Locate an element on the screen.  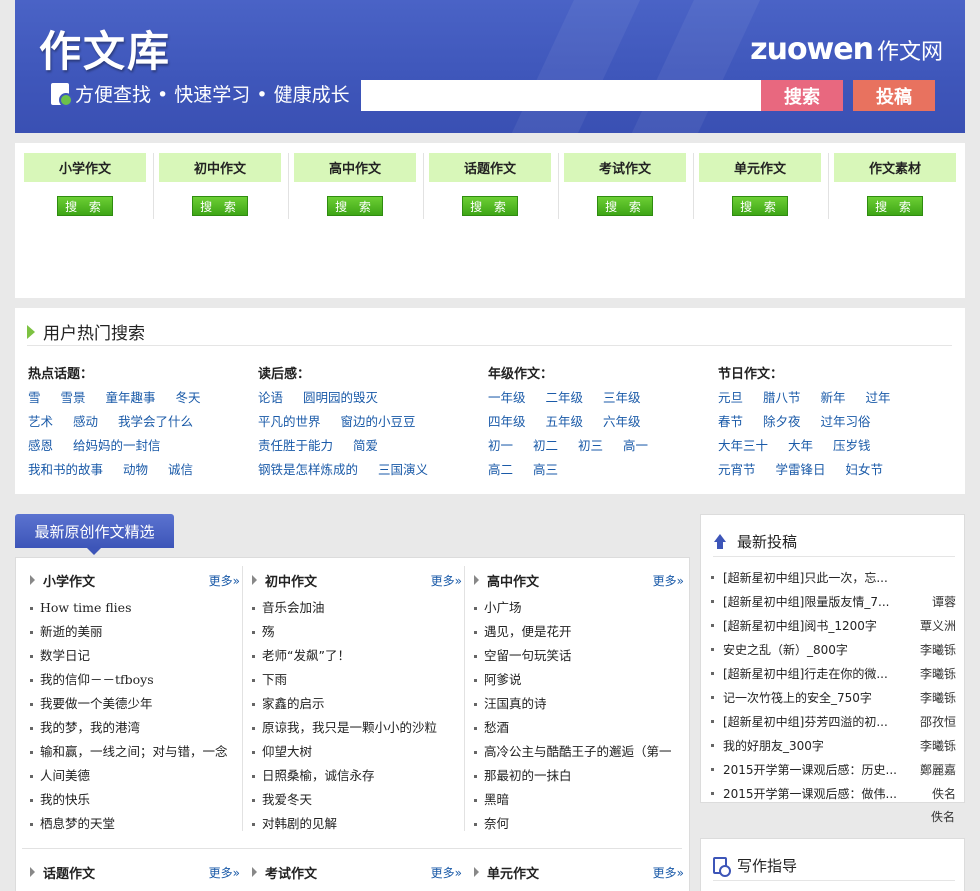
hot-link: 感恩 is located at coordinates (40, 444).